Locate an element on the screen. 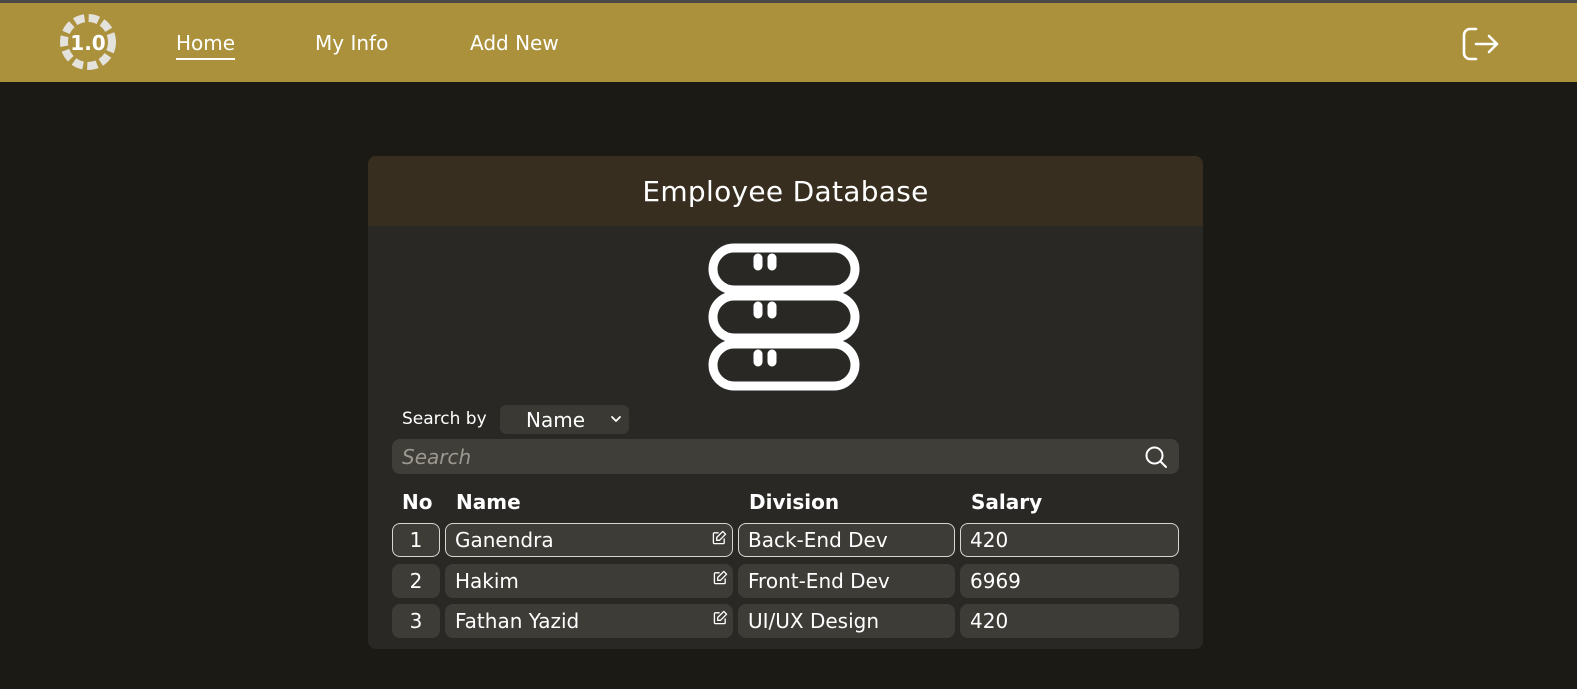 The height and width of the screenshot is (689, 1577). column-header-name: Name is located at coordinates (488, 502).